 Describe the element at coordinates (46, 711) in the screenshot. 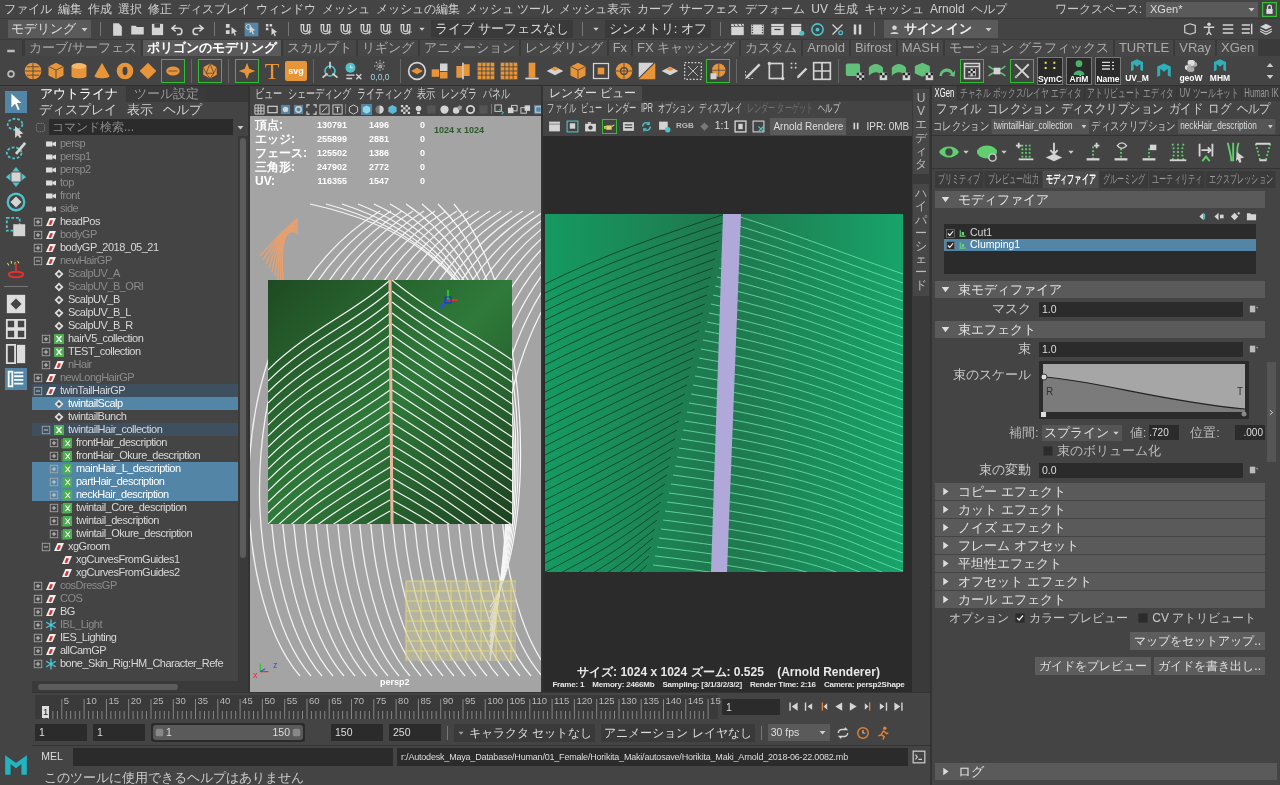

I see `current-frame-marker: 1` at that location.